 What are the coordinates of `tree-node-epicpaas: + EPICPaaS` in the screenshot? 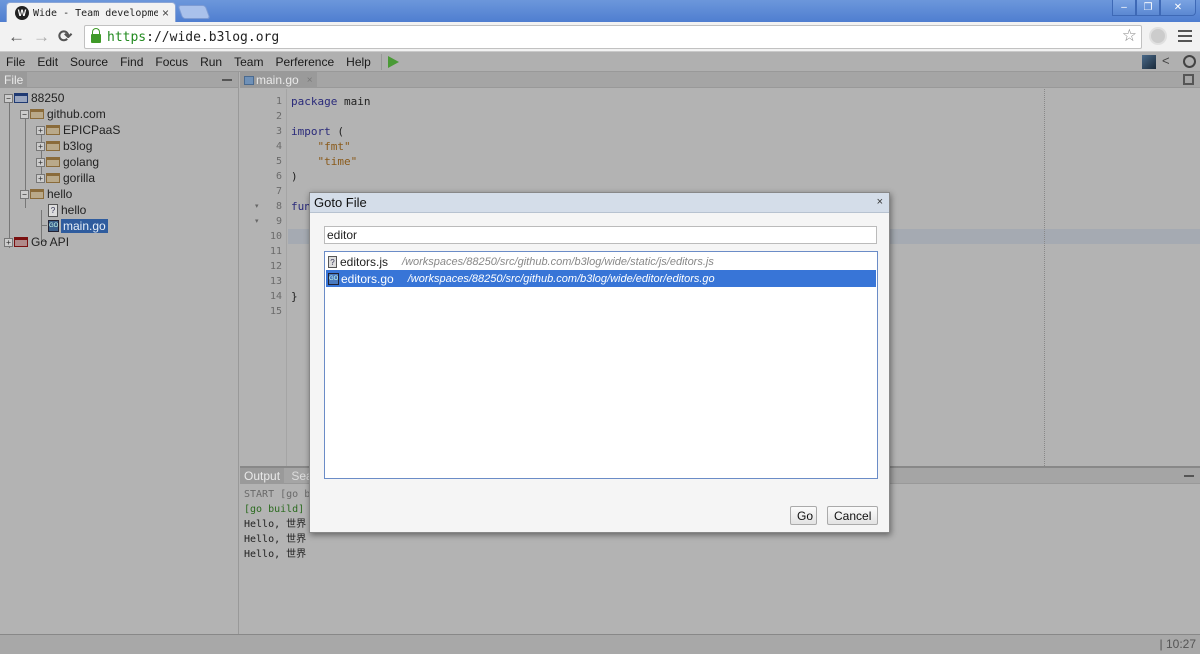 It's located at (78, 130).